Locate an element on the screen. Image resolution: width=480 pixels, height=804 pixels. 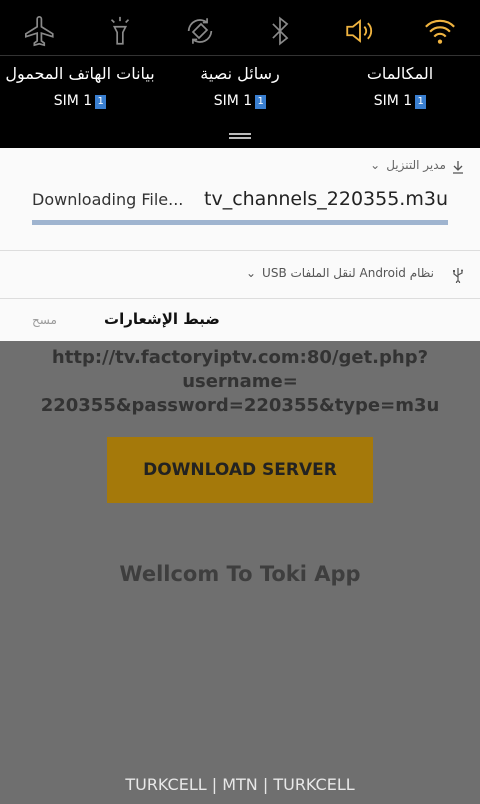
wifi-toggle is located at coordinates (440, 31).